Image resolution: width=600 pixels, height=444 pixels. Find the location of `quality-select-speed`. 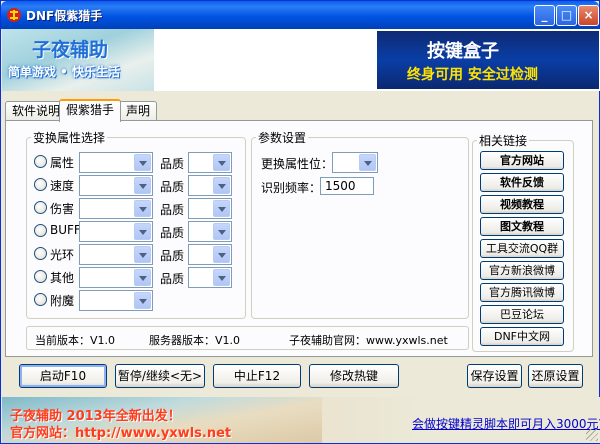

quality-select-speed is located at coordinates (210, 185).